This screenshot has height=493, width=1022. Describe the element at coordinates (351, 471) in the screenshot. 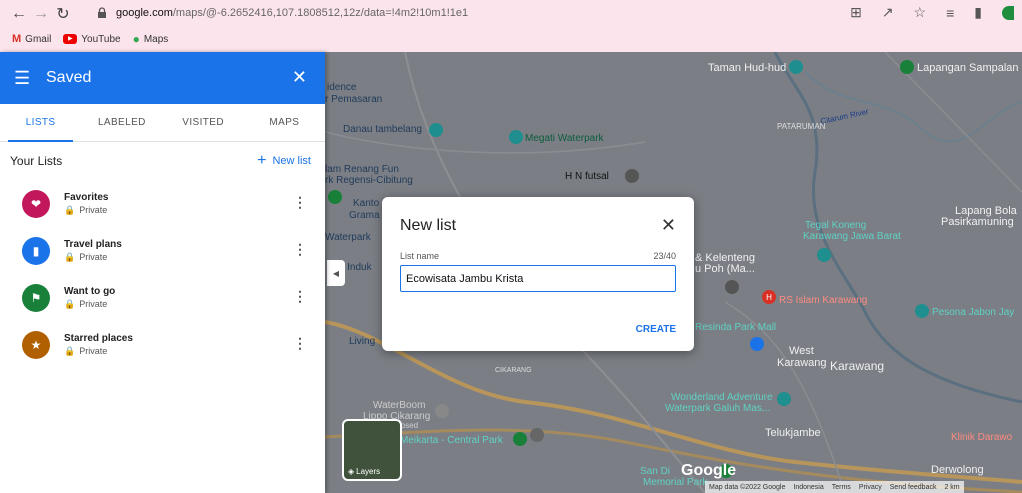

I see `layers-icon: ◈` at that location.